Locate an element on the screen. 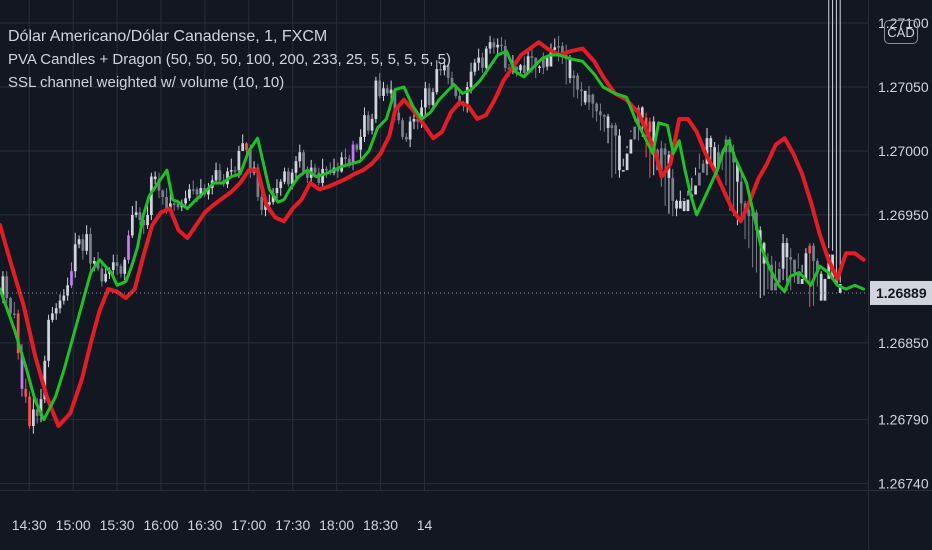 Image resolution: width=932 pixels, height=550 pixels. x-tick-label: 14:30 is located at coordinates (29, 525).